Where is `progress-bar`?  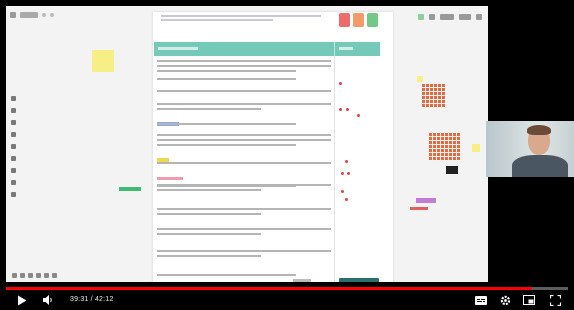 progress-bar is located at coordinates (287, 288).